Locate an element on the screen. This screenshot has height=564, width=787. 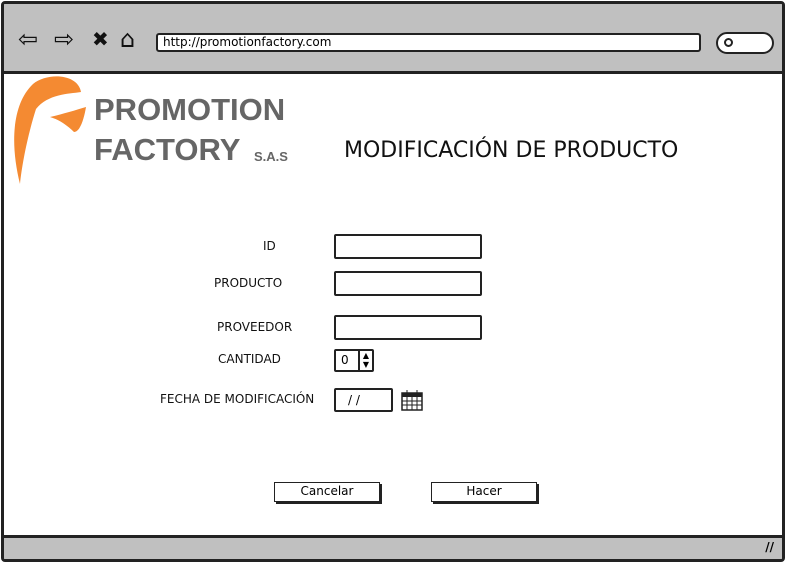
proveedor-input is located at coordinates (408, 327).